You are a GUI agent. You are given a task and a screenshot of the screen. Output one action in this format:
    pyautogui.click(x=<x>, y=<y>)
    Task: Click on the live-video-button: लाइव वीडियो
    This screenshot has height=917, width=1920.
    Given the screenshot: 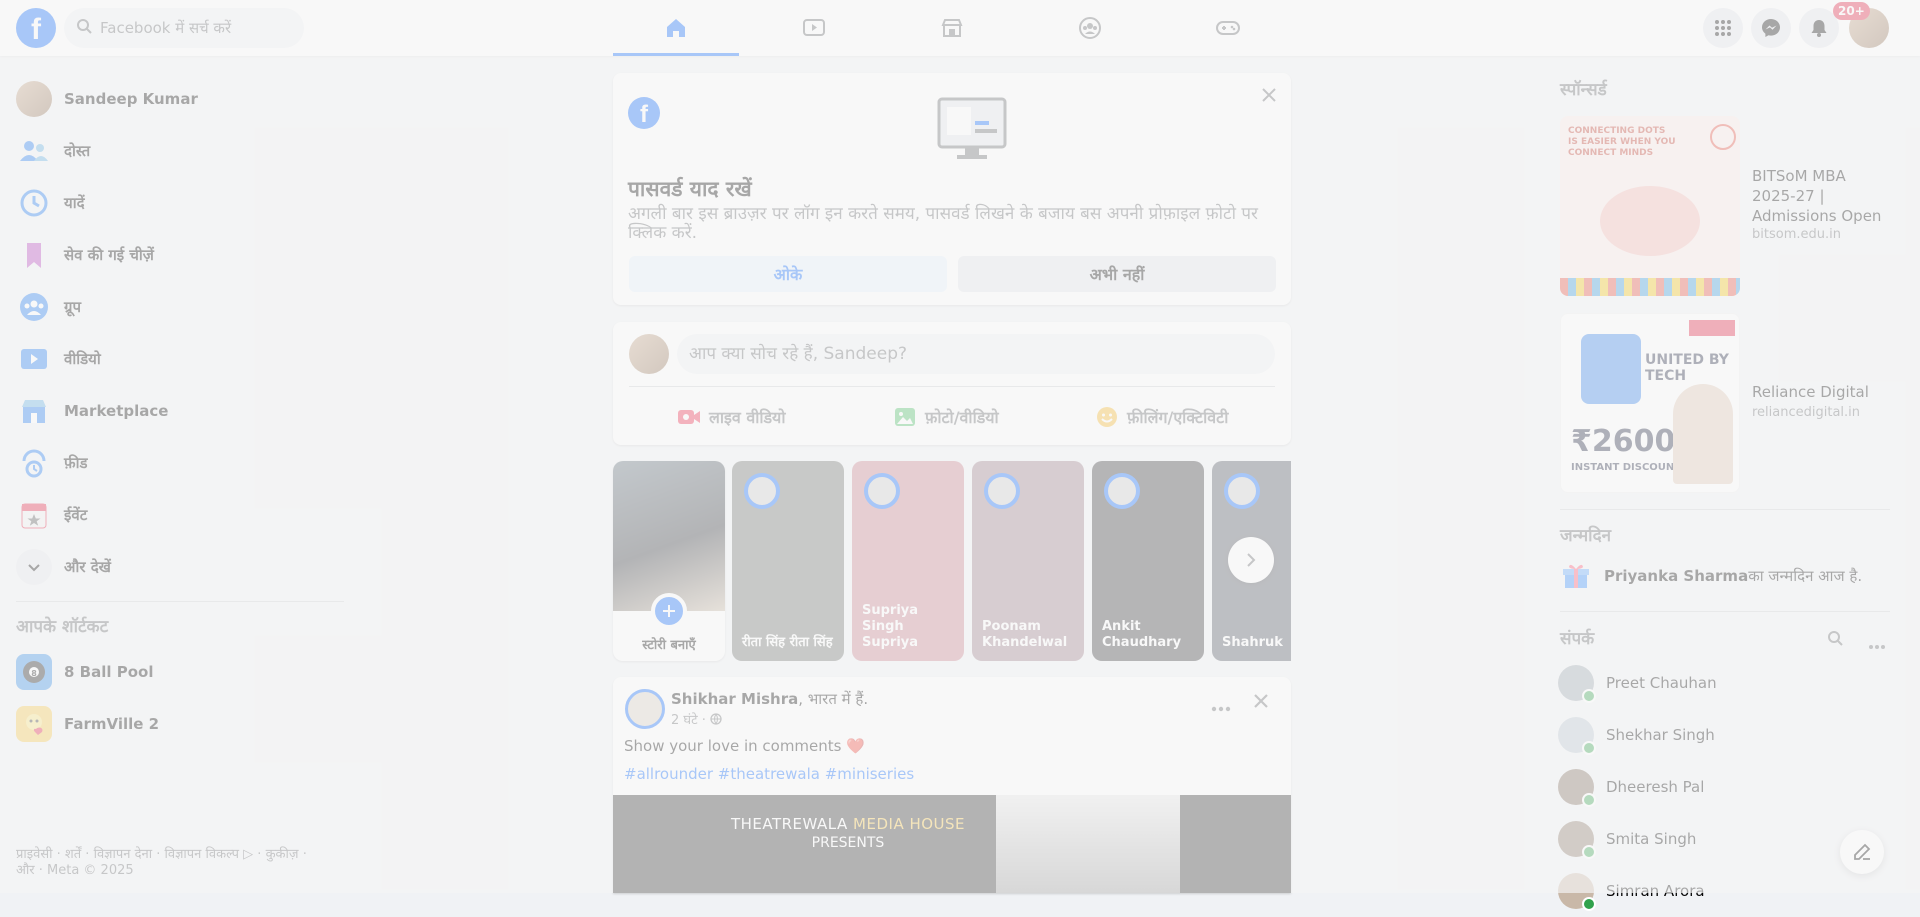 What is the action you would take?
    pyautogui.click(x=731, y=417)
    